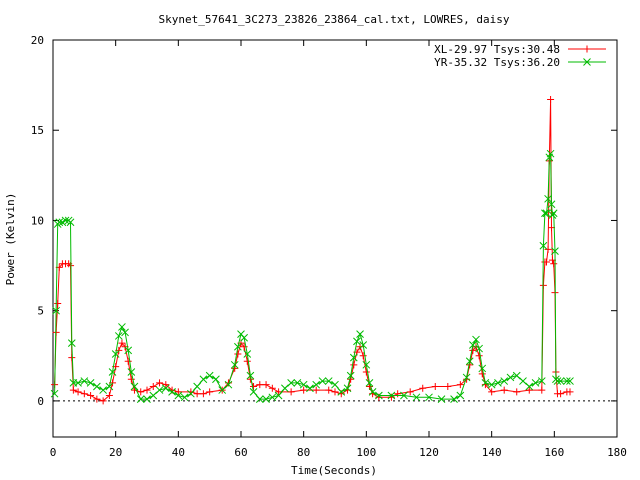  I want to click on legend: XL-29.97 Tsys:30.48 YR-35.32 Tsys:36.20, so click(520, 56).